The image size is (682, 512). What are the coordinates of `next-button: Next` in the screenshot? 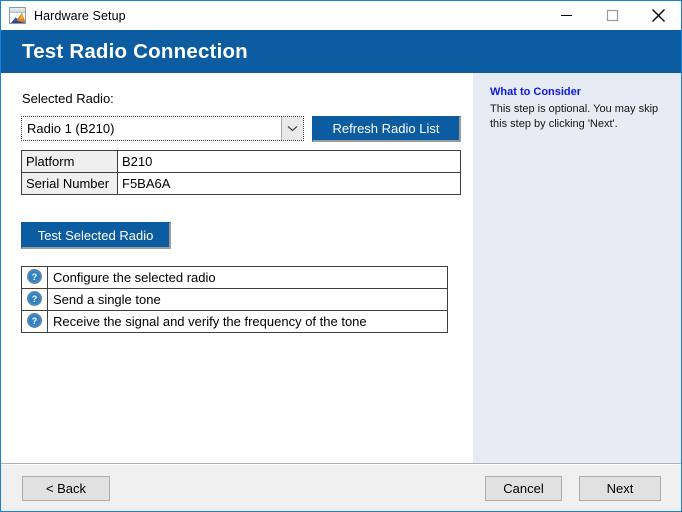 It's located at (620, 488).